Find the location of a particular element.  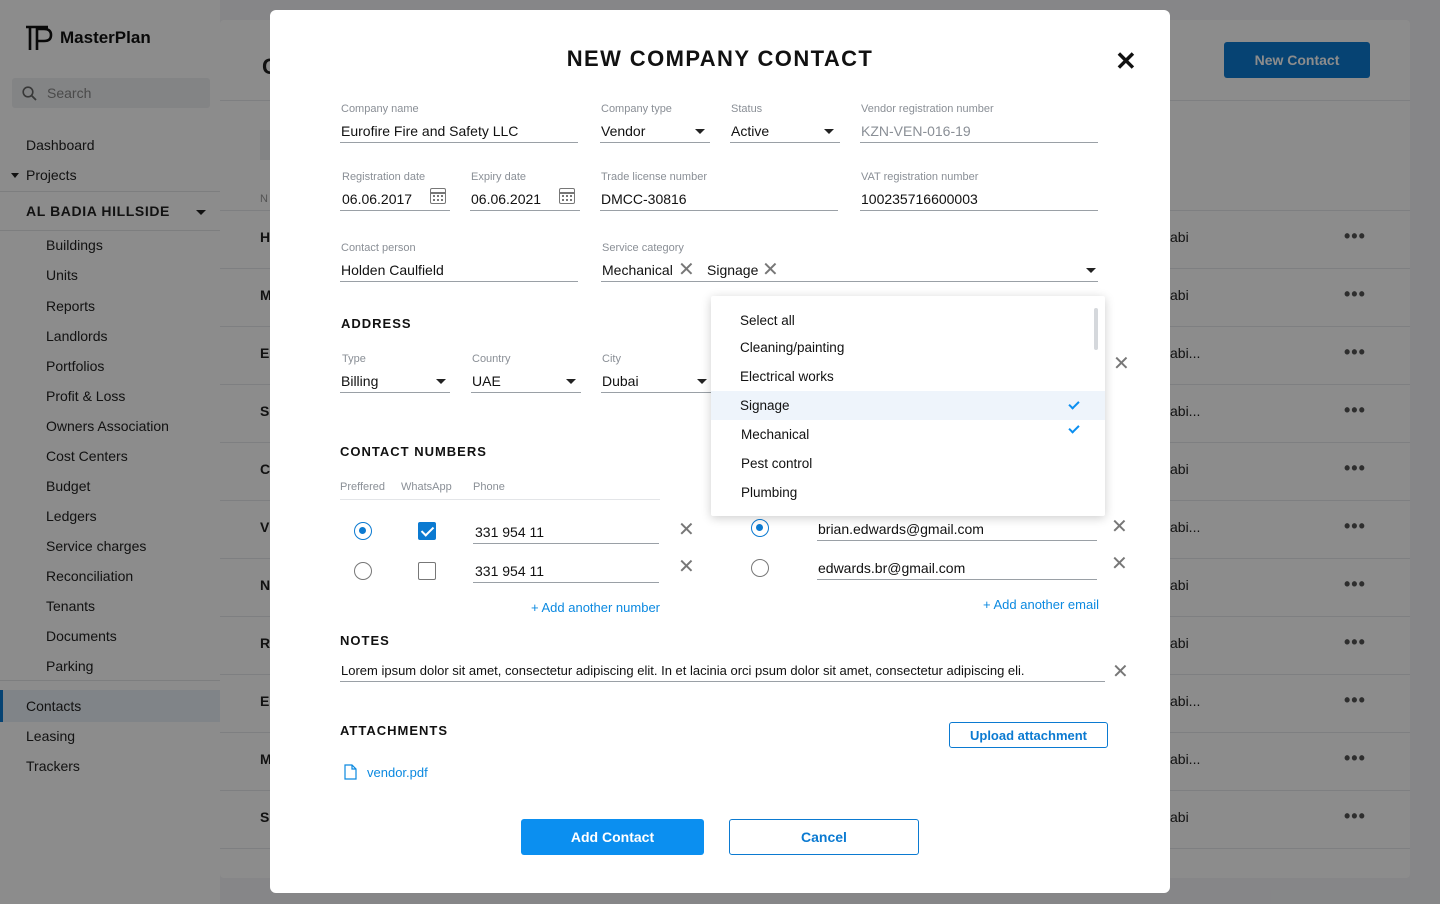

status-select: Active is located at coordinates (750, 131).